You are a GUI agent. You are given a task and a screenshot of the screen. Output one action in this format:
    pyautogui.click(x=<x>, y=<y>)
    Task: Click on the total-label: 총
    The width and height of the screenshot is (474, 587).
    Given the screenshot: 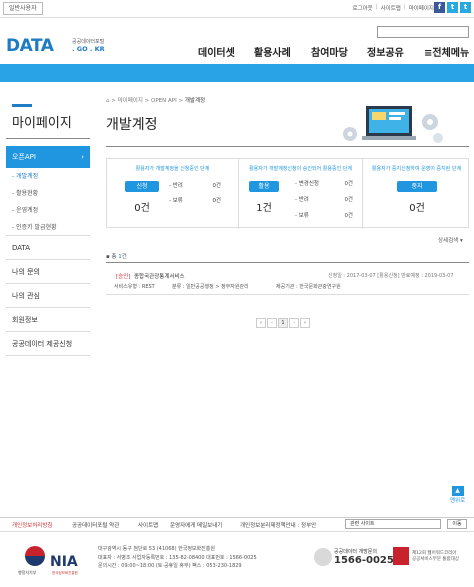 What is the action you would take?
    pyautogui.click(x=114, y=257)
    